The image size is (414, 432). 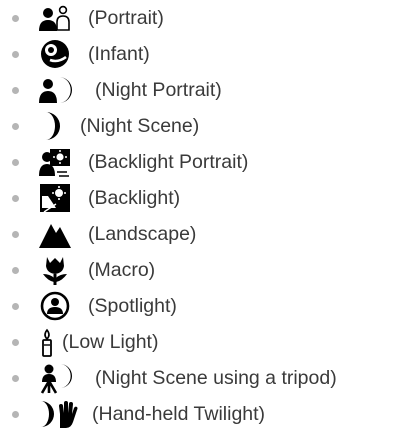 What do you see at coordinates (179, 414) in the screenshot?
I see `scene-label: (Hand-held Twilight)` at bounding box center [179, 414].